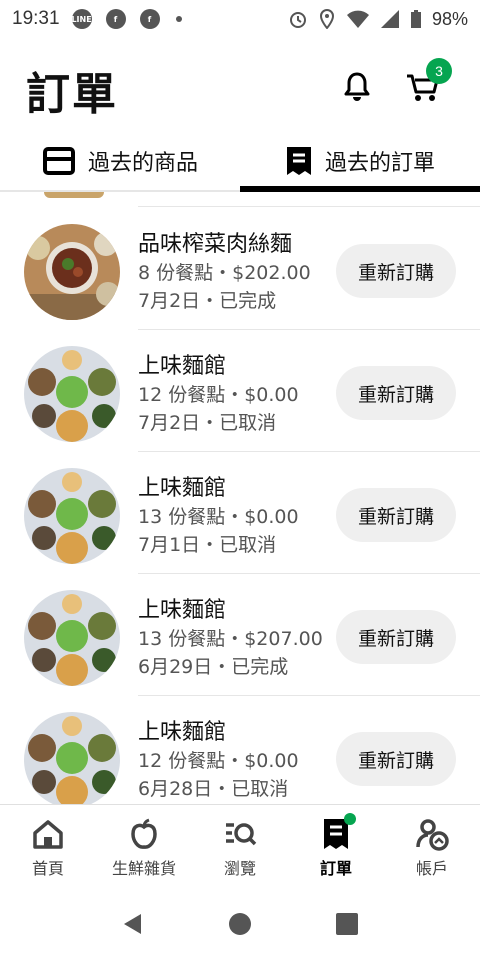 The height and width of the screenshot is (960, 480). What do you see at coordinates (58, 161) in the screenshot?
I see `basket-icon` at bounding box center [58, 161].